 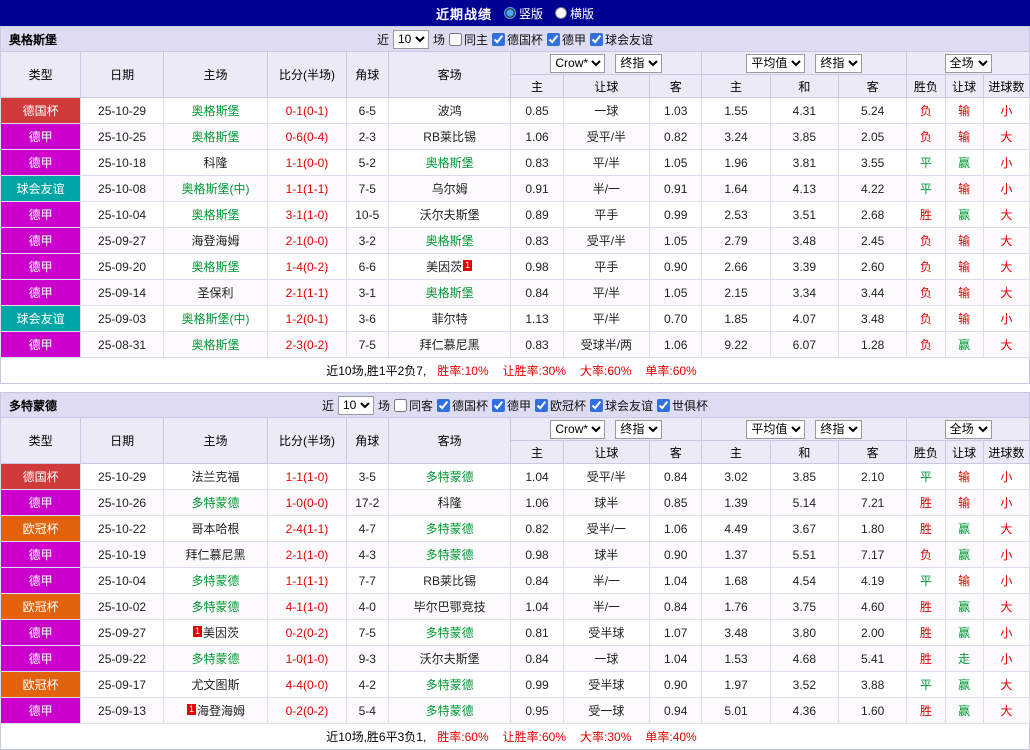 What do you see at coordinates (682, 405) in the screenshot?
I see `league-filter-checkbox: 世俱杯` at bounding box center [682, 405].